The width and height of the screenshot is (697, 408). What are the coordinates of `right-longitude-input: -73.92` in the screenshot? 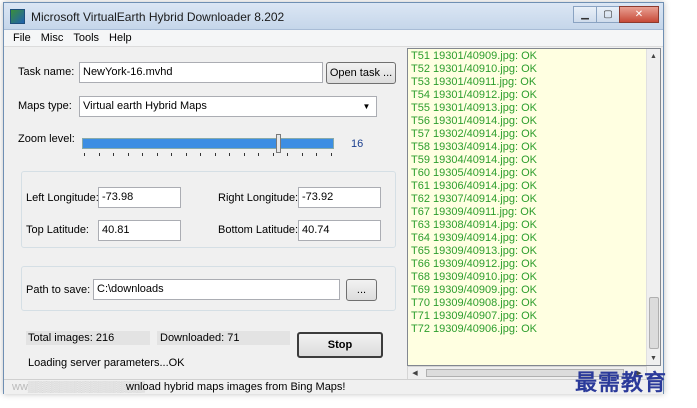 It's located at (339, 197).